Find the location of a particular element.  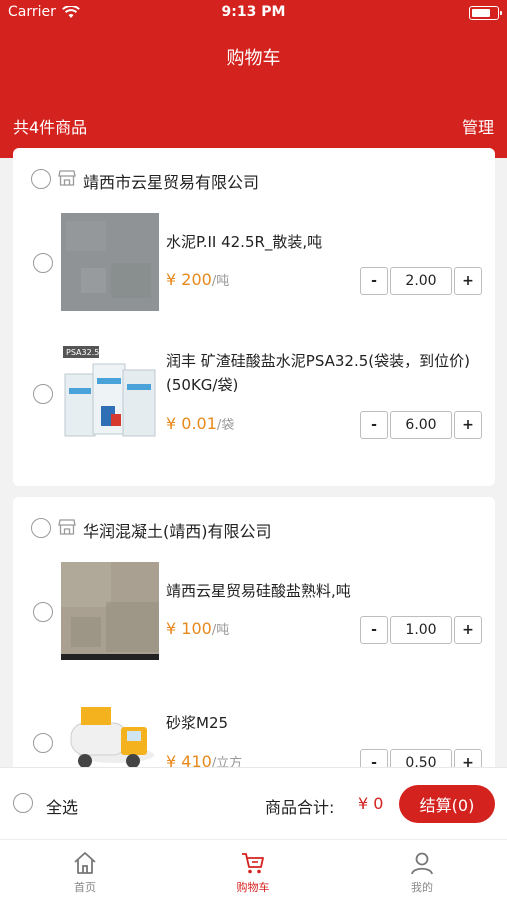

total-value: 0 is located at coordinates (378, 803).